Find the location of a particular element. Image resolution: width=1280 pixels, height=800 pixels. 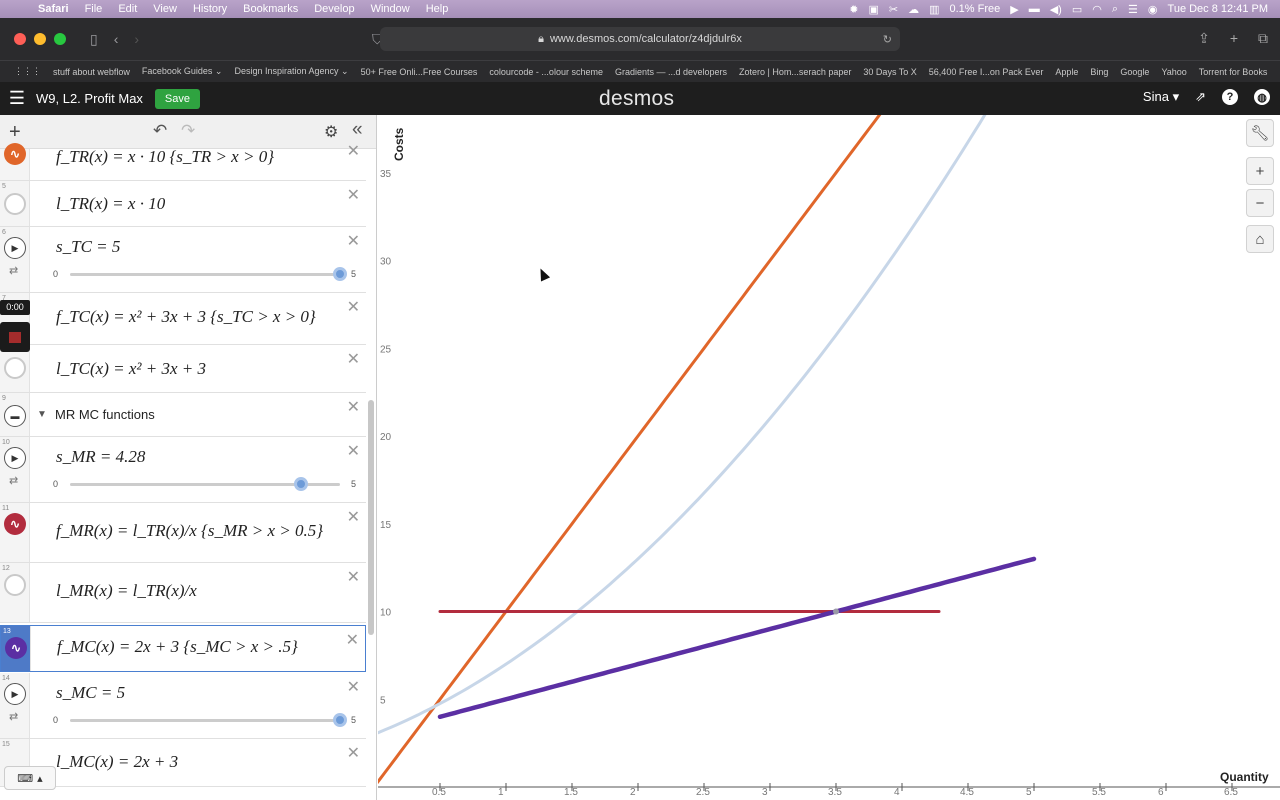

intersection-point is located at coordinates (836, 611).